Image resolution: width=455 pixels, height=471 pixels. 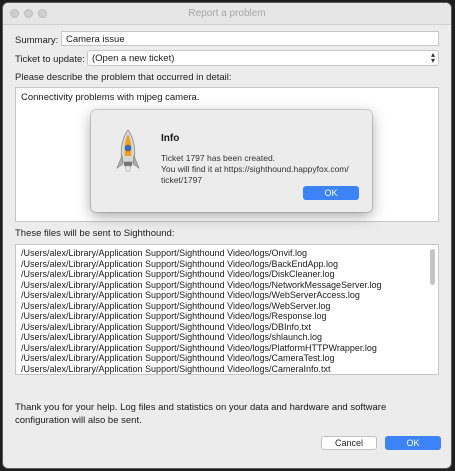 I want to click on dialog-message-line: Ticket 1797 has been created., so click(x=218, y=158).